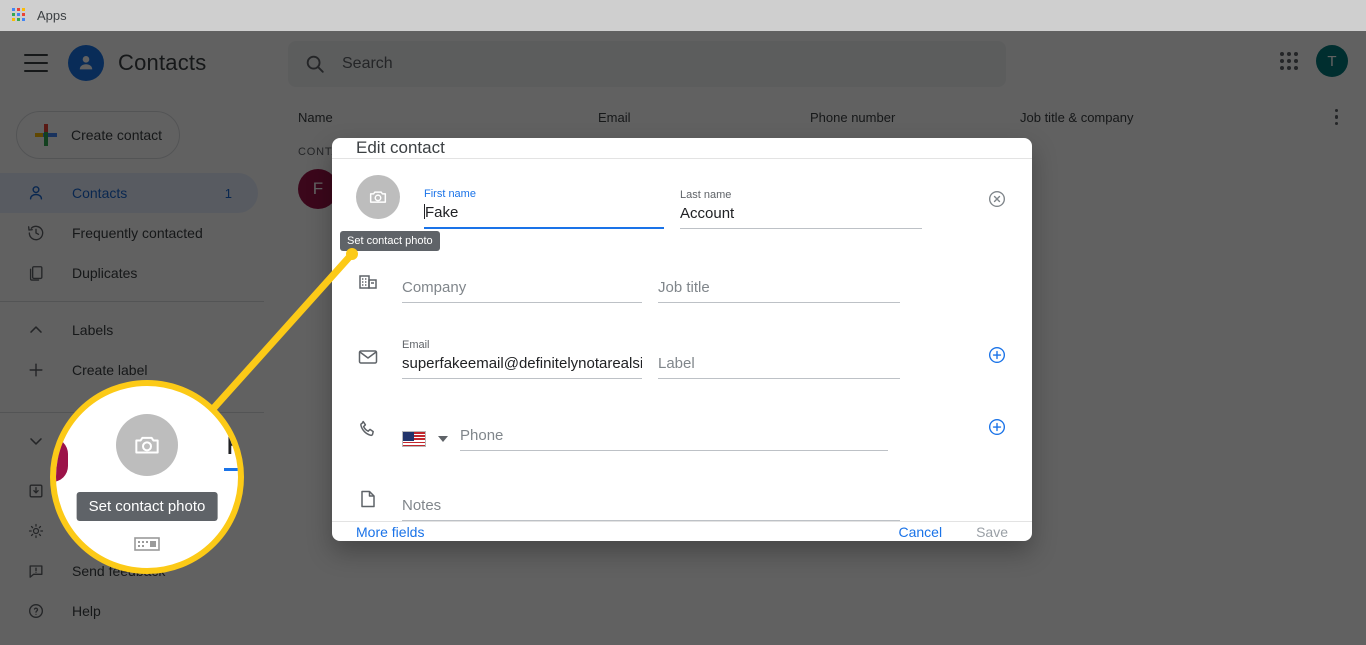 This screenshot has width=1366, height=645. What do you see at coordinates (614, 117) in the screenshot?
I see `column-header-email: Email` at bounding box center [614, 117].